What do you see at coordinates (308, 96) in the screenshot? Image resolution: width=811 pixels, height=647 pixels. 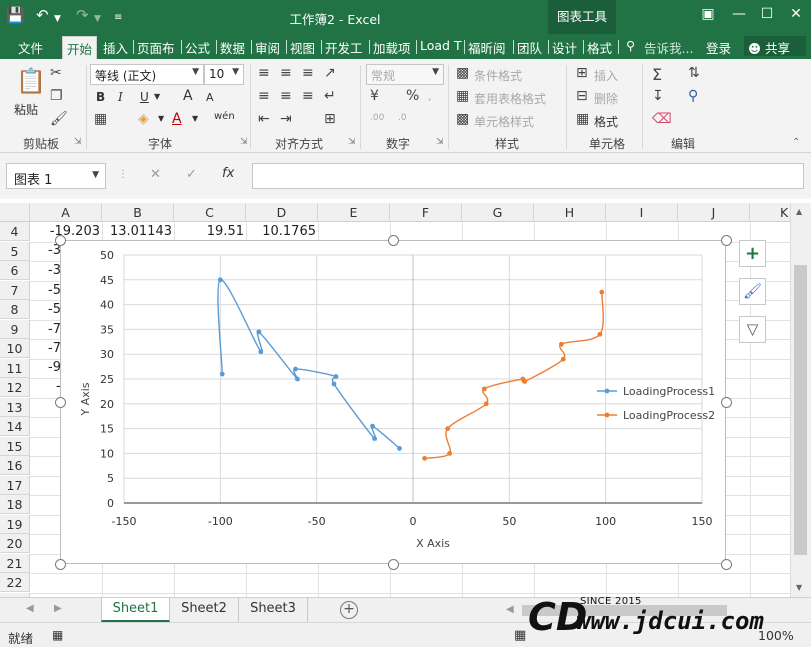 I see `align-right-icon: ≡` at bounding box center [308, 96].